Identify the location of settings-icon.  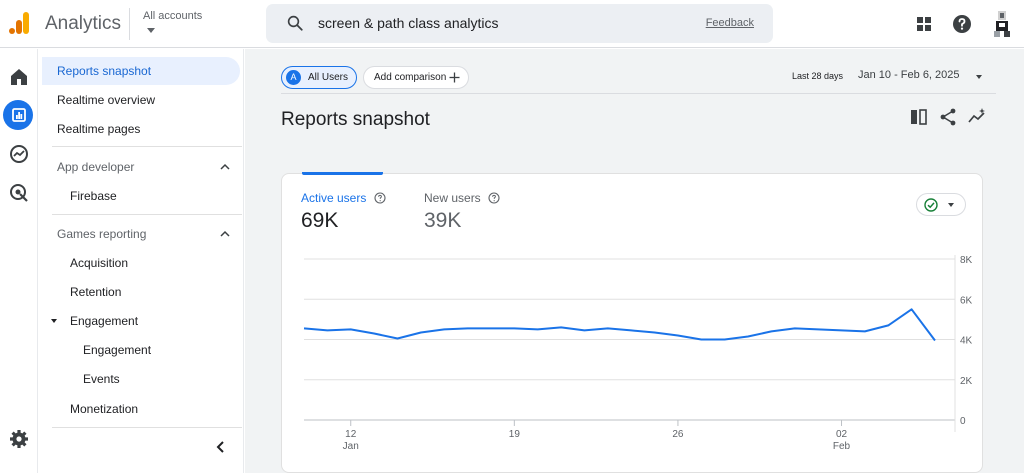
(19, 439).